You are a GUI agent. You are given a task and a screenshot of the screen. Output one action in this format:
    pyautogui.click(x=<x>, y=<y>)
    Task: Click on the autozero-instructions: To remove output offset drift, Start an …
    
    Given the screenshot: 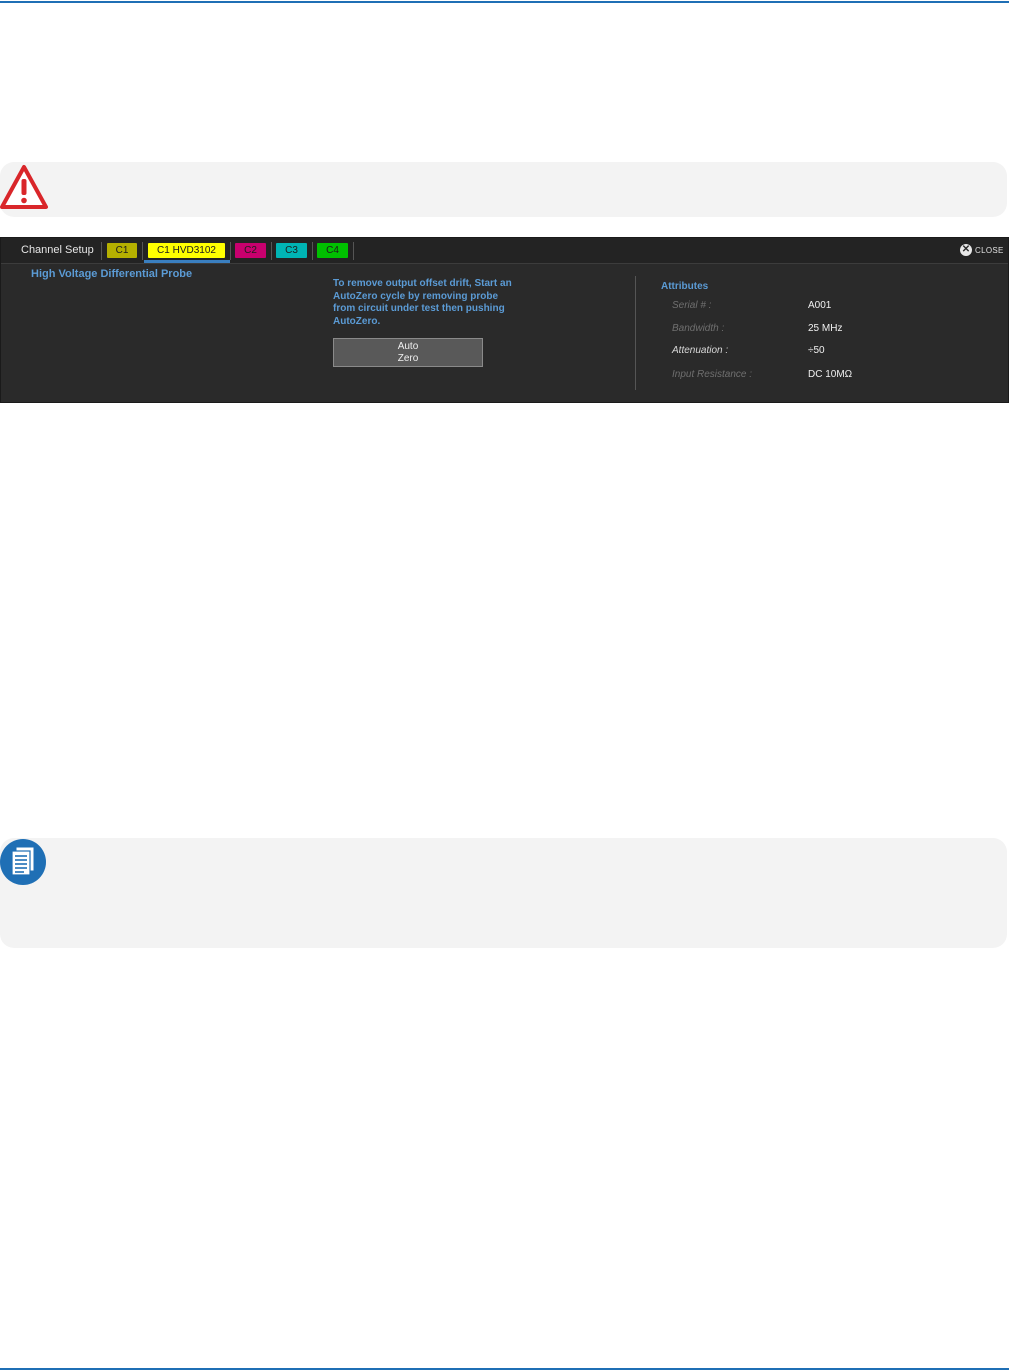 What is the action you would take?
    pyautogui.click(x=422, y=302)
    